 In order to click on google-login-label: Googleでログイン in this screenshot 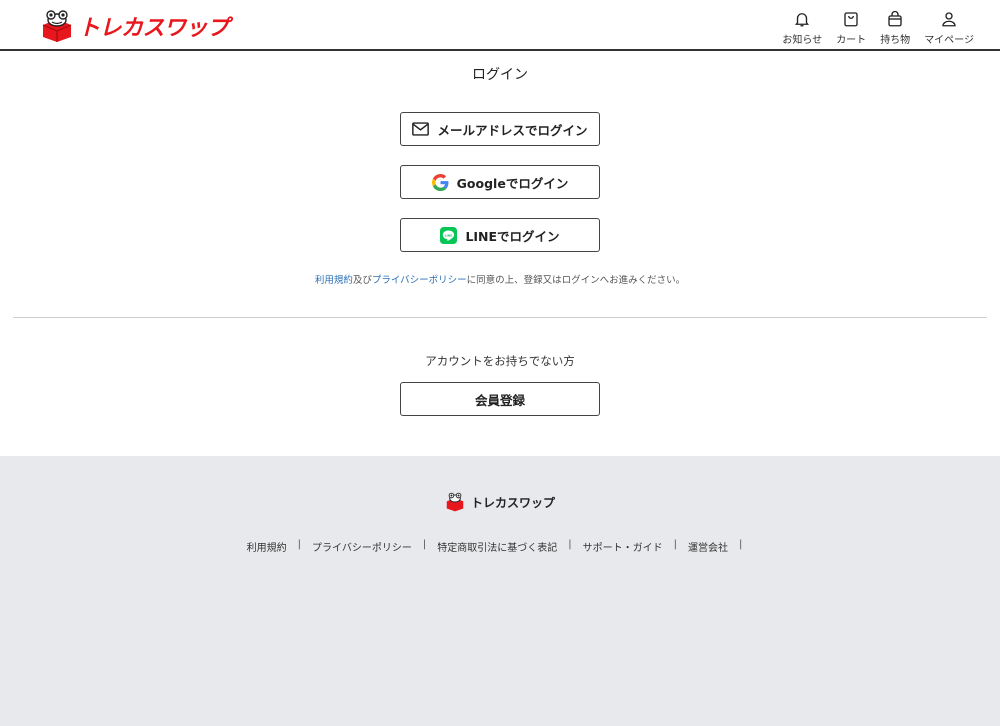, I will do `click(512, 183)`.